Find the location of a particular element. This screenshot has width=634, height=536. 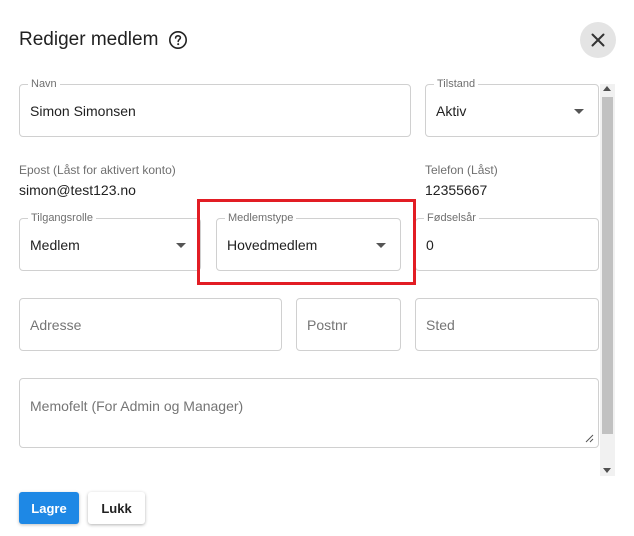

scrollbar is located at coordinates (607, 280).